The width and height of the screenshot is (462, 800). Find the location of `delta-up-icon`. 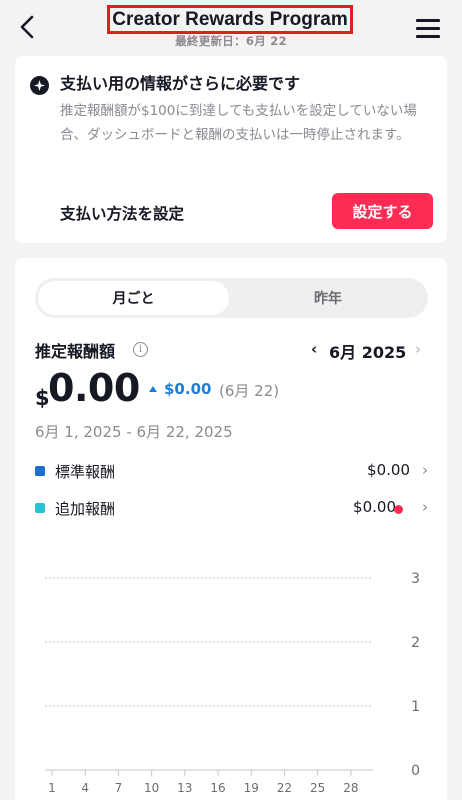

delta-up-icon is located at coordinates (153, 389).